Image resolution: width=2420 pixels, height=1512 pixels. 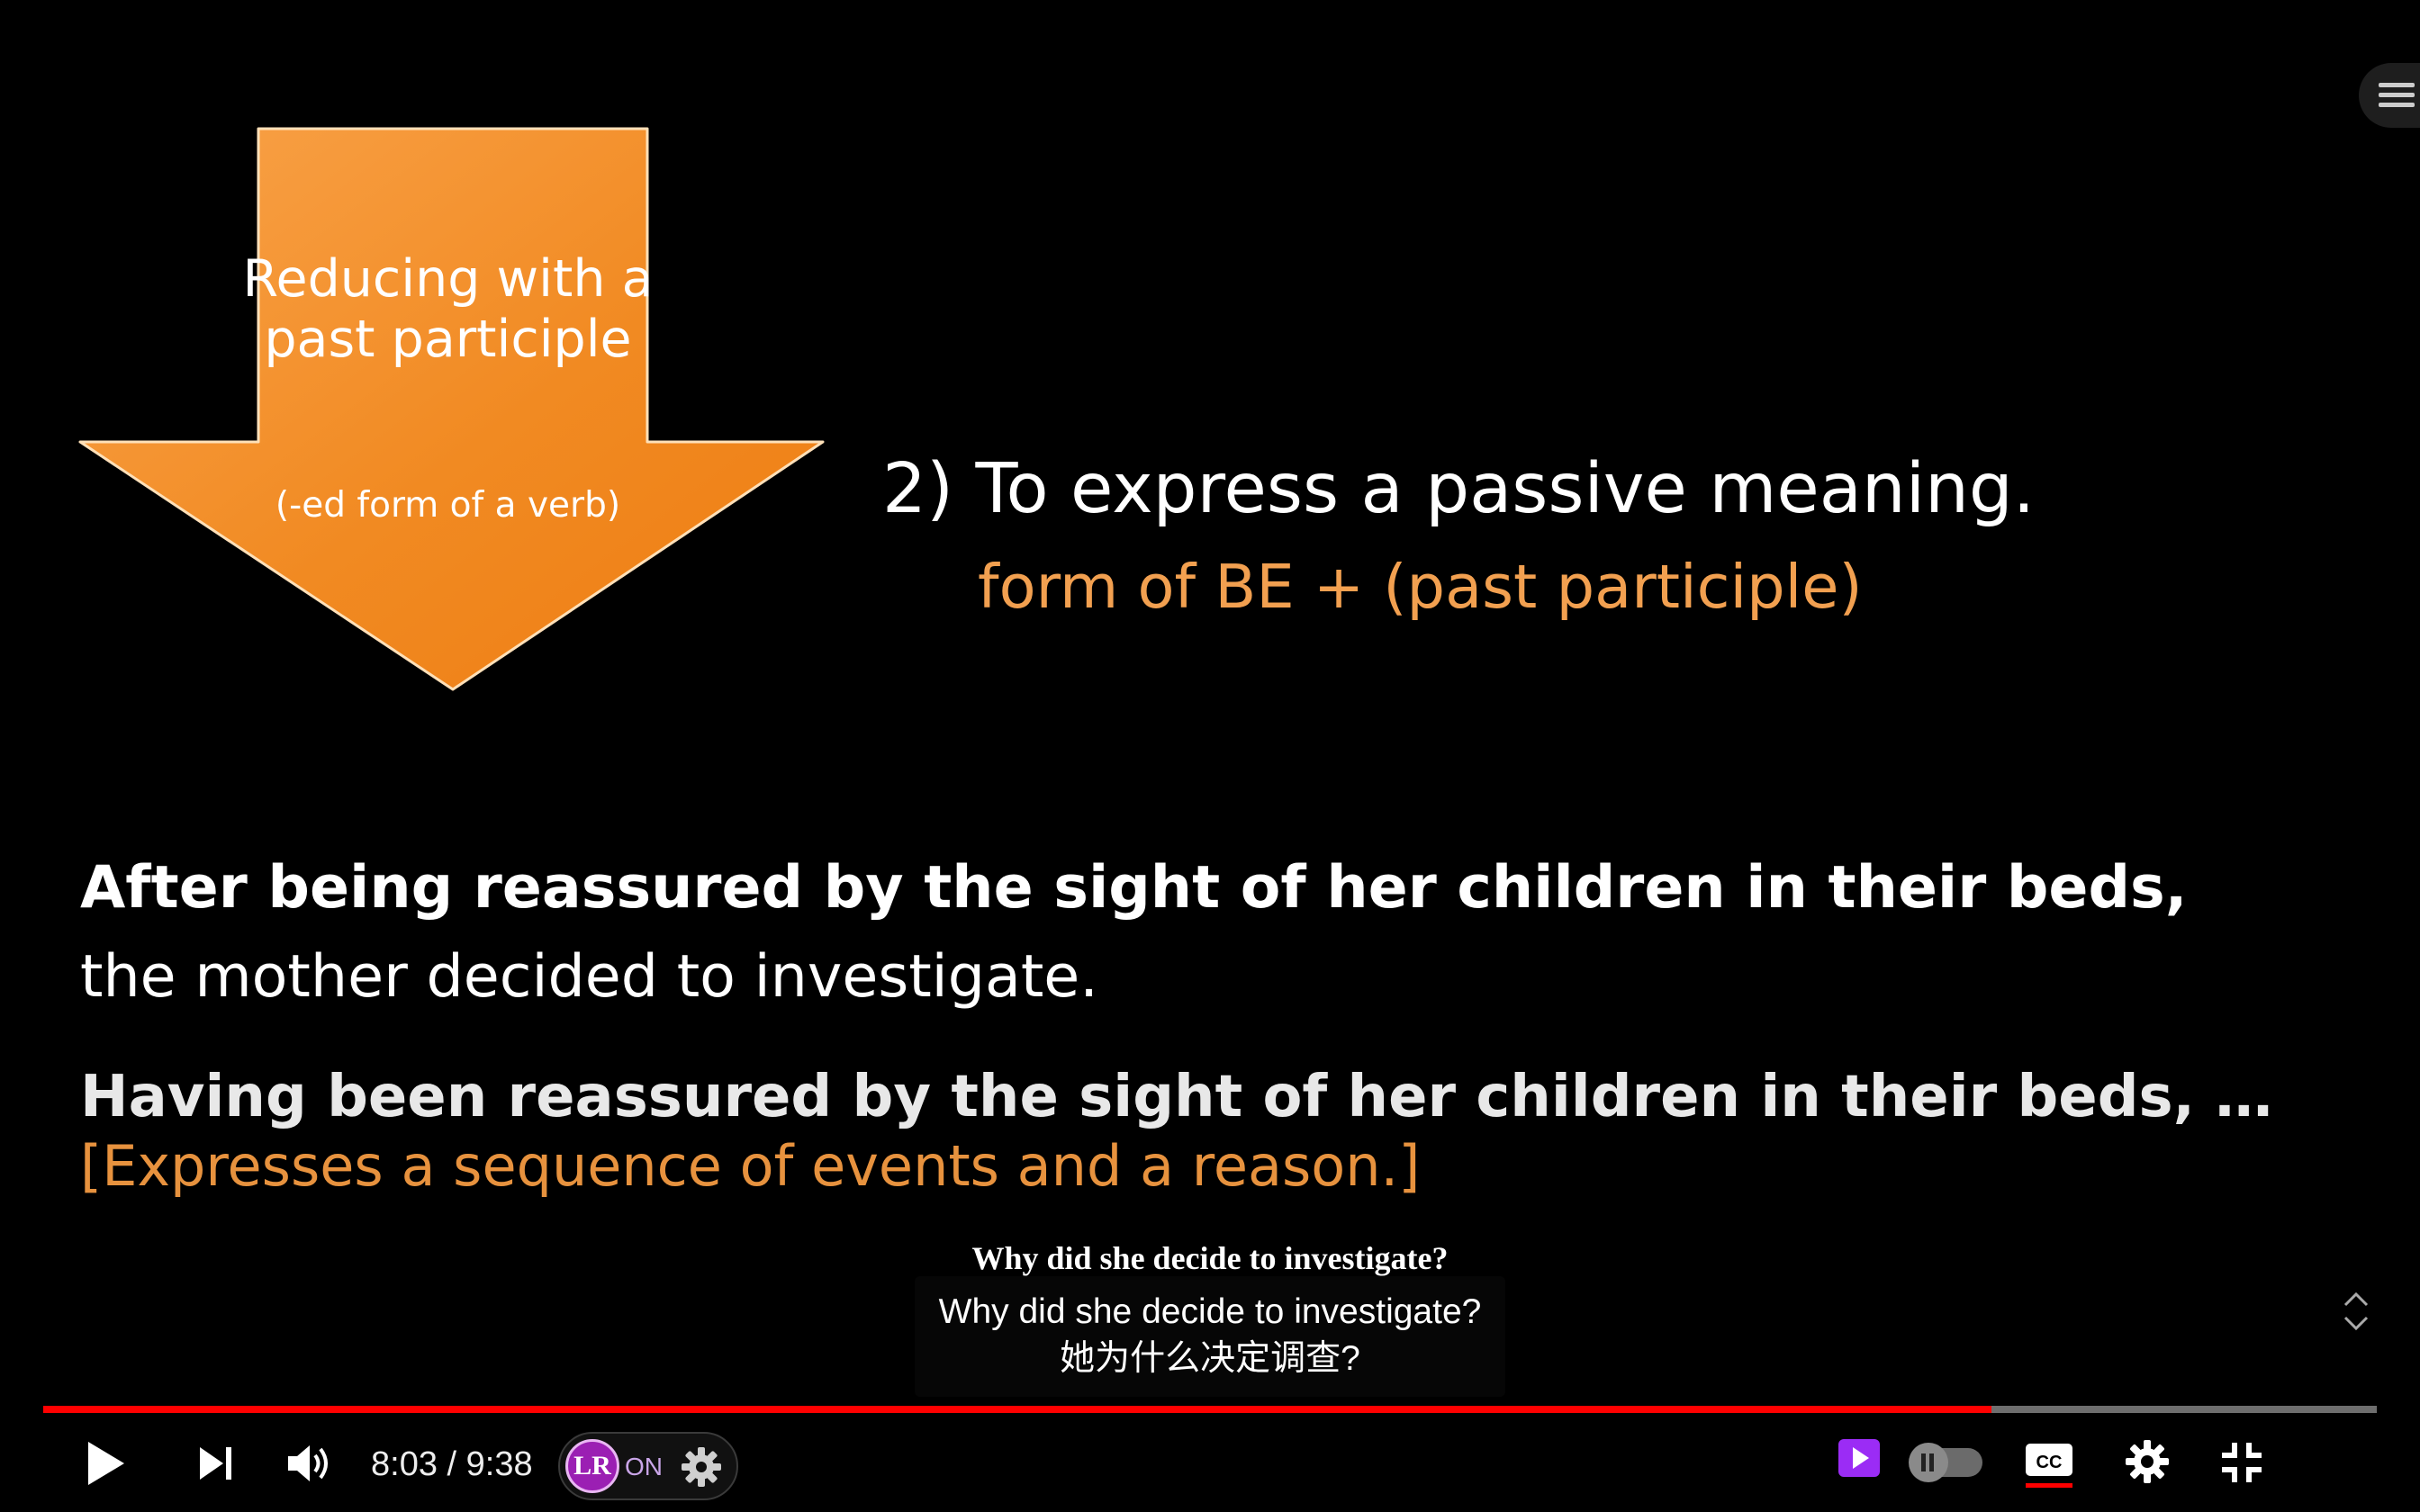 I want to click on time-display: 8:03 / 9:38, so click(x=452, y=1465).